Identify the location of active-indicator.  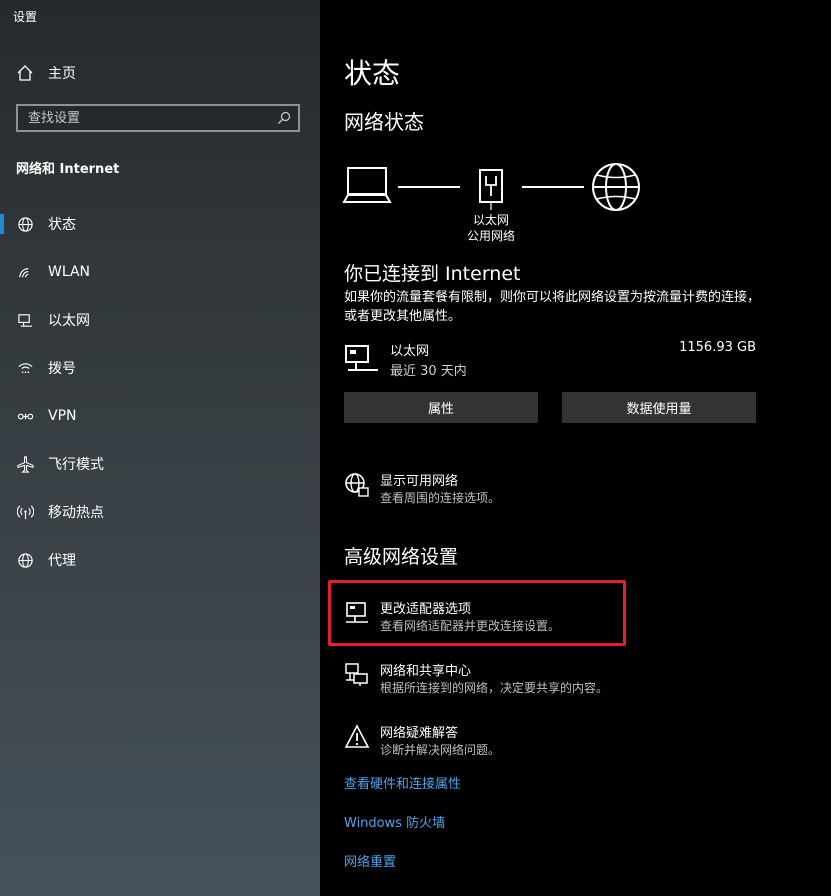
(2, 224).